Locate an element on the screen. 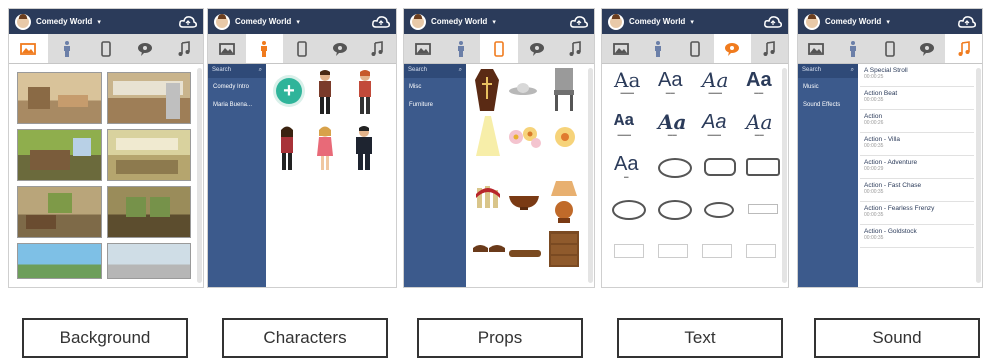 This screenshot has width=991, height=362. log-prop is located at coordinates (525, 253).